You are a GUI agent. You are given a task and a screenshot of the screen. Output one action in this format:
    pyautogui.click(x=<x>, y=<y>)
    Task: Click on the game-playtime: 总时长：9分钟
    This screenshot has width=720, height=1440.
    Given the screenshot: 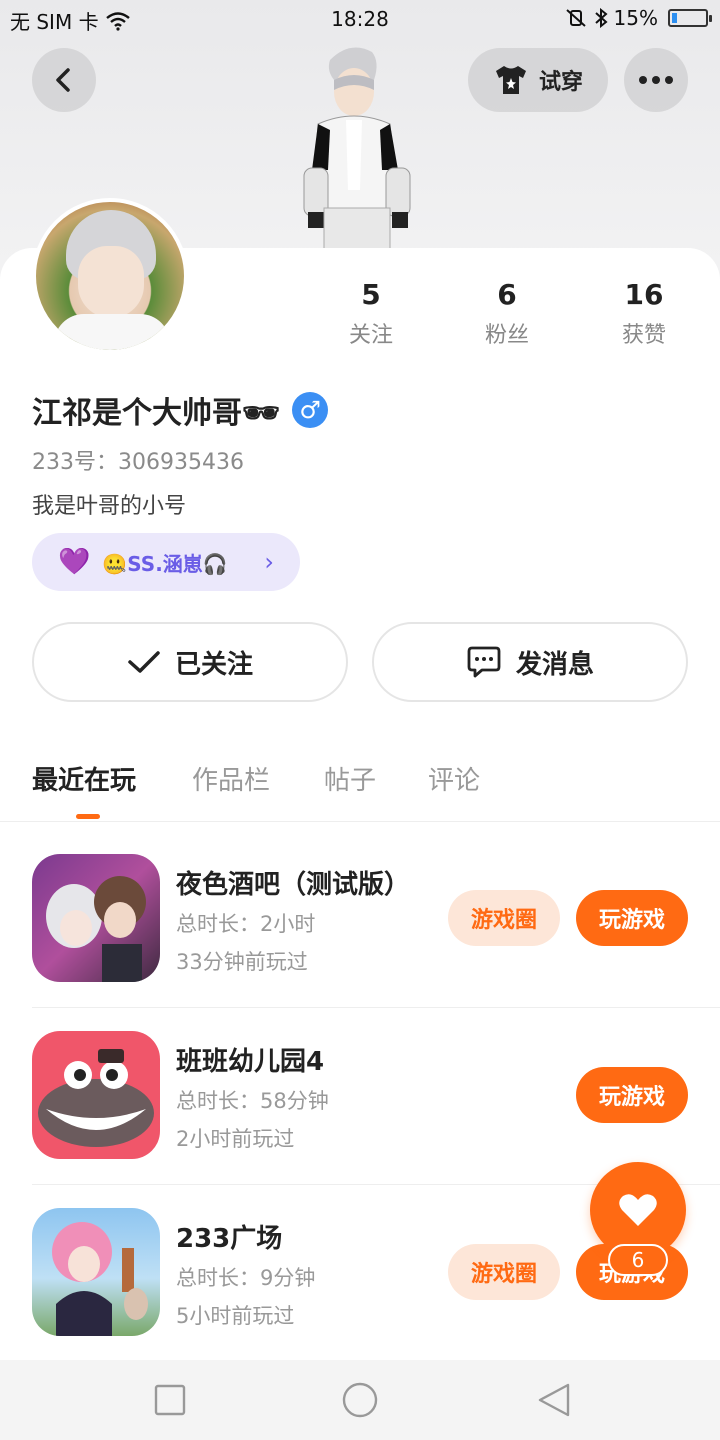 What is the action you would take?
    pyautogui.click(x=246, y=1278)
    